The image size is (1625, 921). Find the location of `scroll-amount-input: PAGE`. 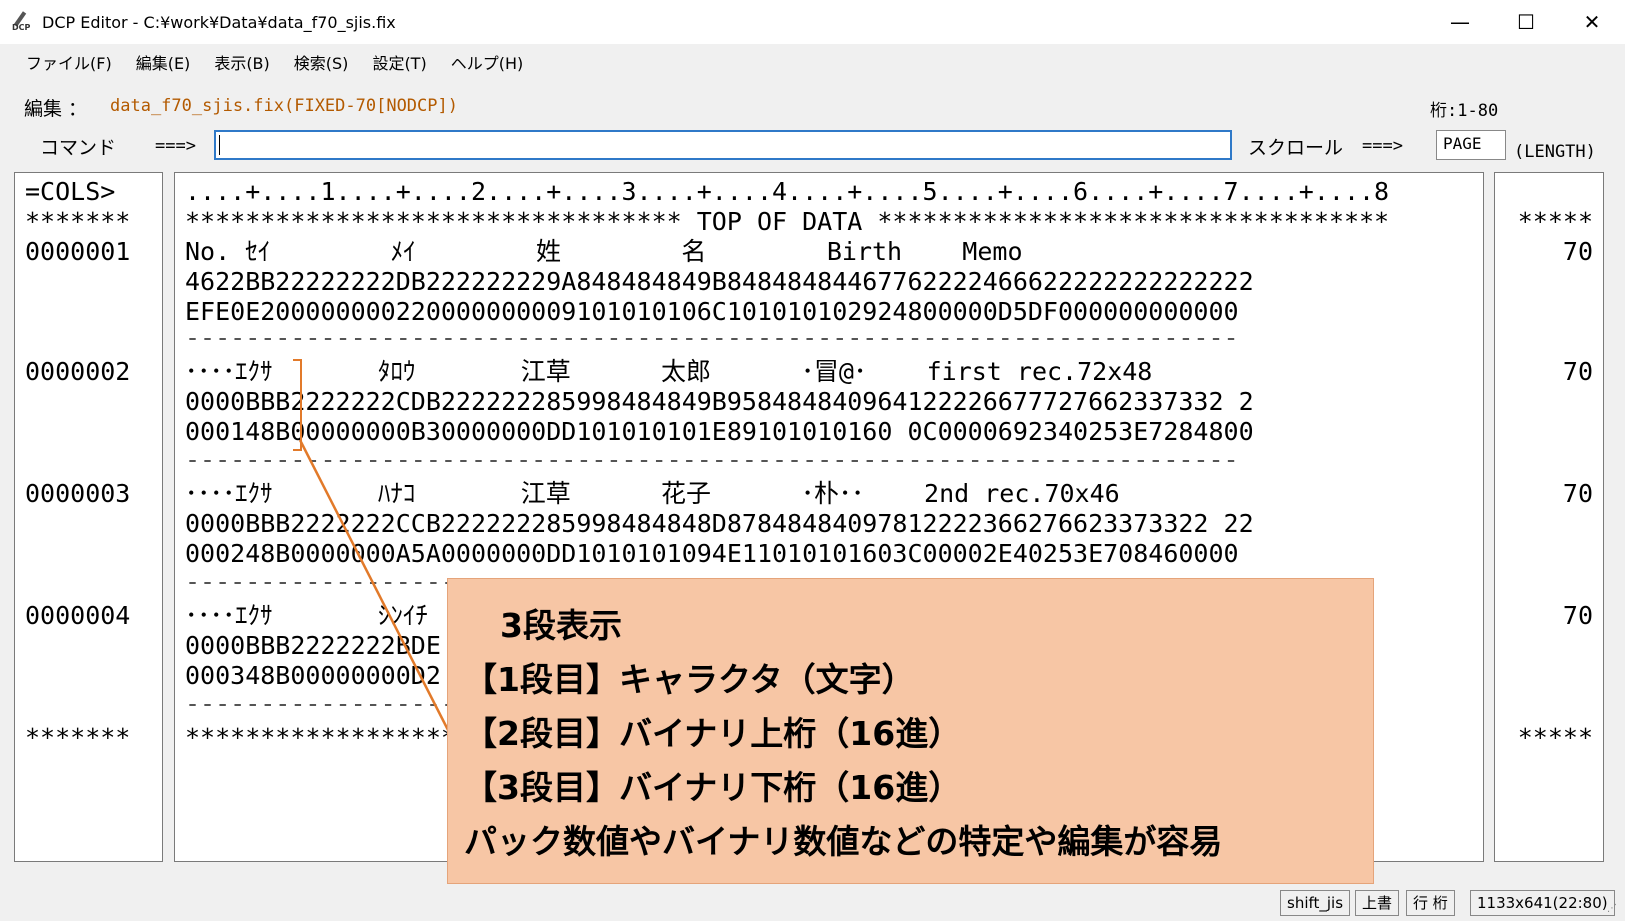

scroll-amount-input: PAGE is located at coordinates (1471, 145).